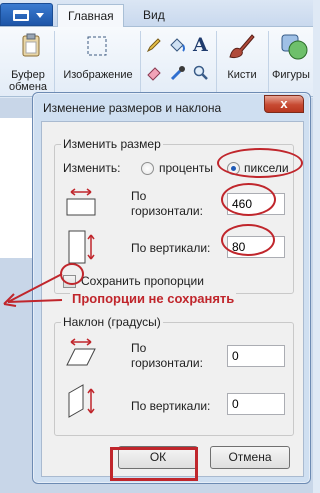 The width and height of the screenshot is (320, 493). Describe the element at coordinates (92, 168) in the screenshot. I see `resize-by-label: Изменить:` at that location.